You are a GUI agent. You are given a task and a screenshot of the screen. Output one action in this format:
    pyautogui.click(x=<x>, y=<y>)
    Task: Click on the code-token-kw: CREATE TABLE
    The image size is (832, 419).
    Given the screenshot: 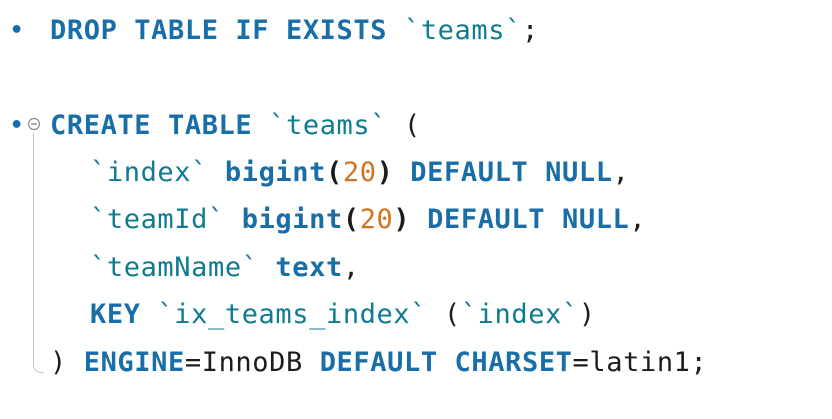 What is the action you would take?
    pyautogui.click(x=160, y=125)
    